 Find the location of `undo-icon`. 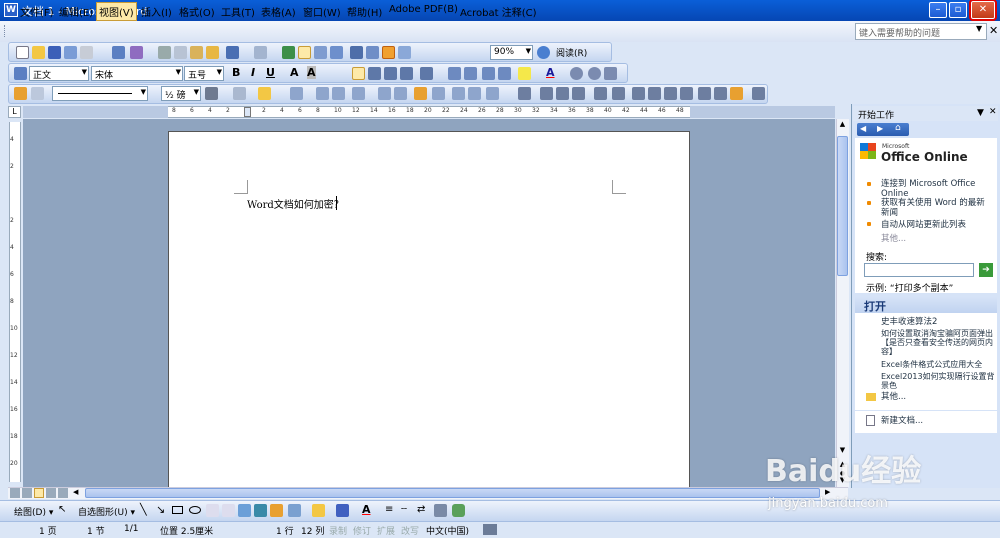

undo-icon is located at coordinates (232, 52).